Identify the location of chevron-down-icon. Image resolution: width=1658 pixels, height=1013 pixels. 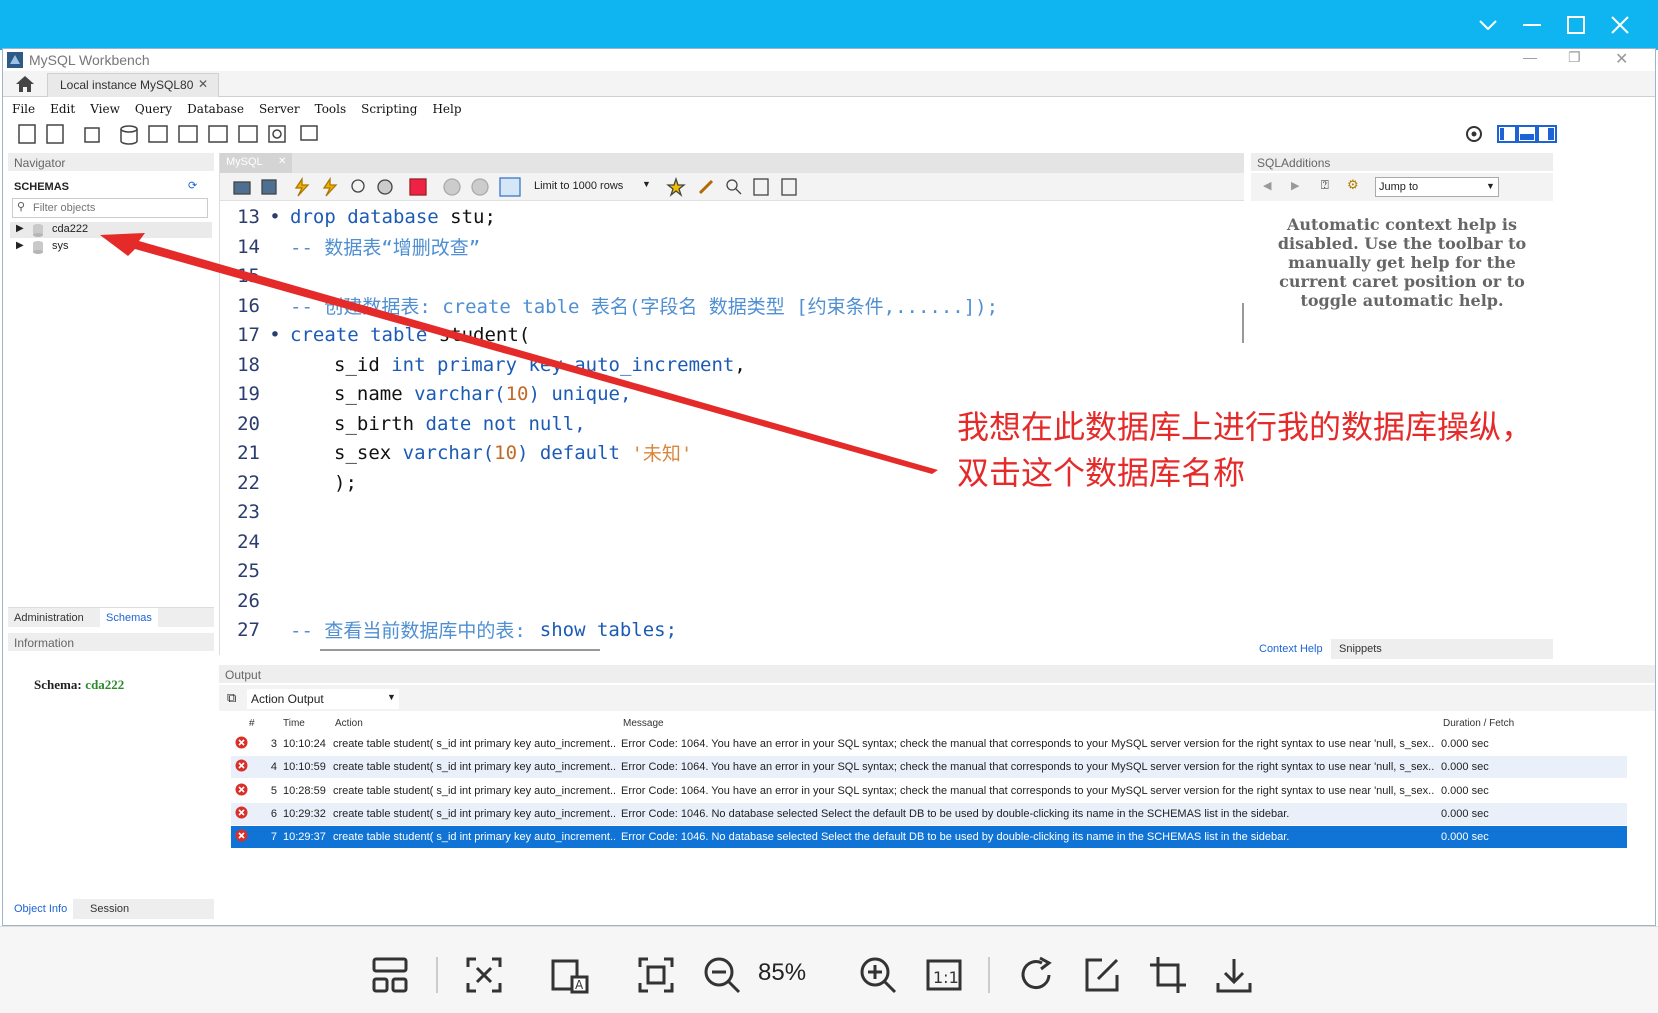
(1488, 25).